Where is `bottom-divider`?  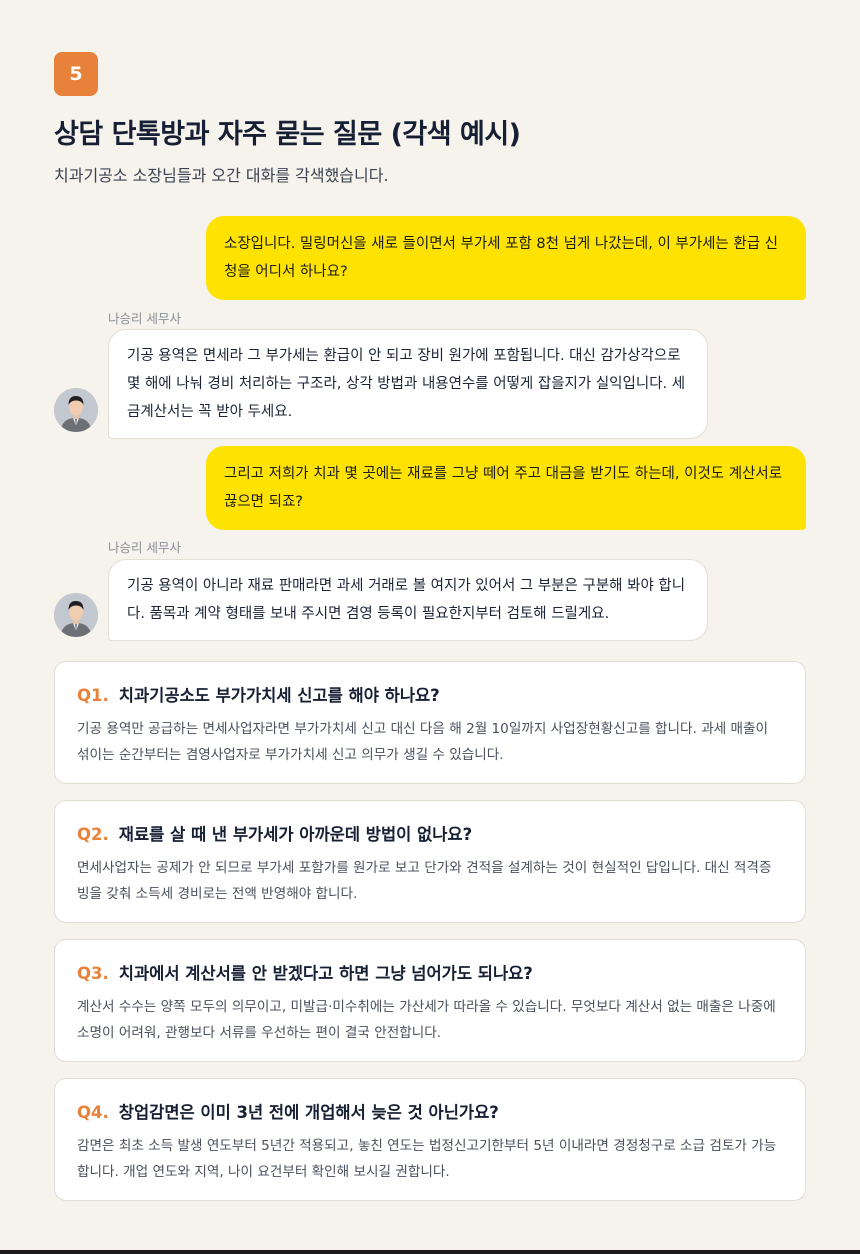 bottom-divider is located at coordinates (430, 1252).